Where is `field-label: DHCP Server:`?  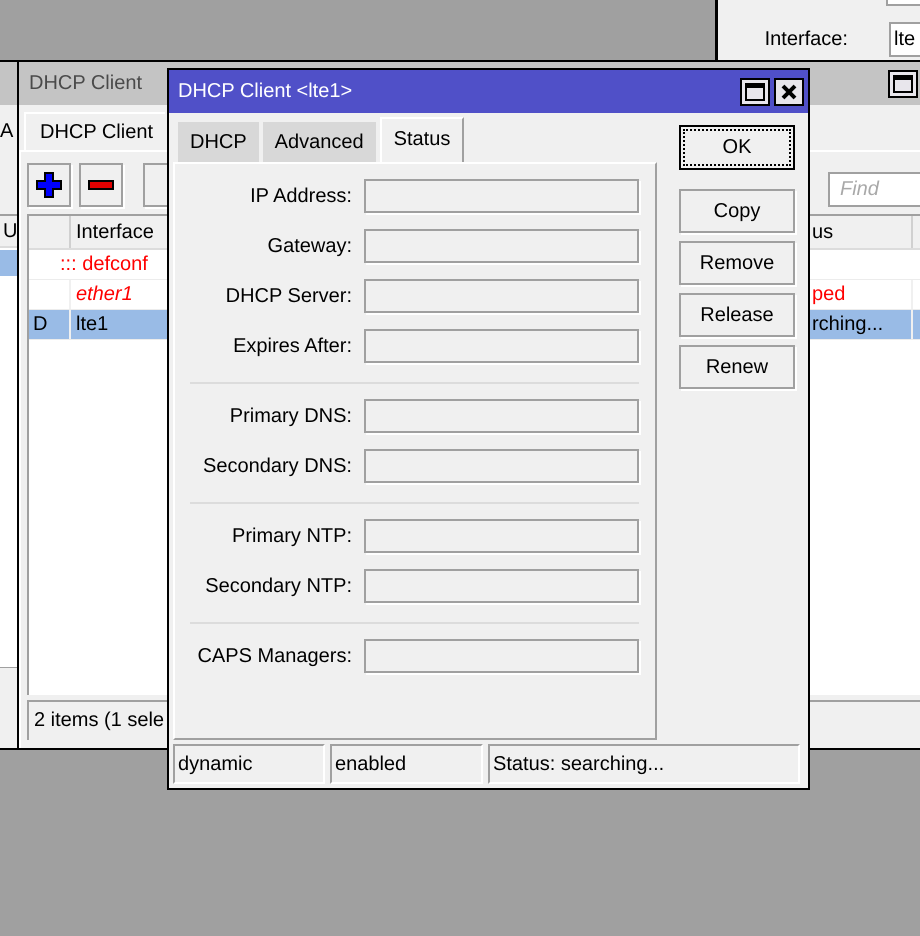
field-label: DHCP Server: is located at coordinates (288, 296).